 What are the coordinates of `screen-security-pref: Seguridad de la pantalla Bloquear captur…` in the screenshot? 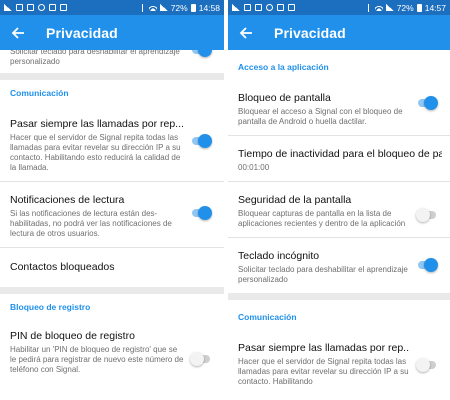 It's located at (339, 209).